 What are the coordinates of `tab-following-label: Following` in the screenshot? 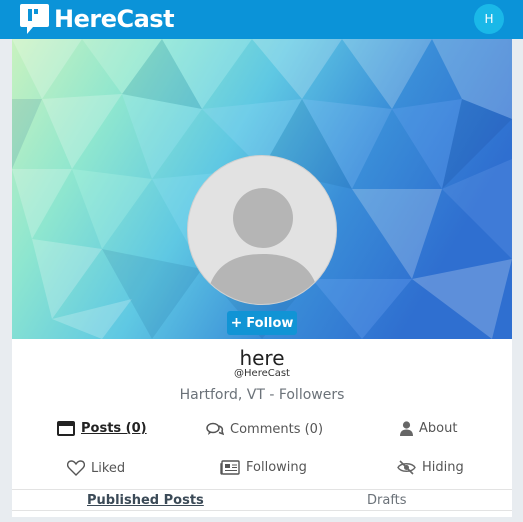 It's located at (276, 467).